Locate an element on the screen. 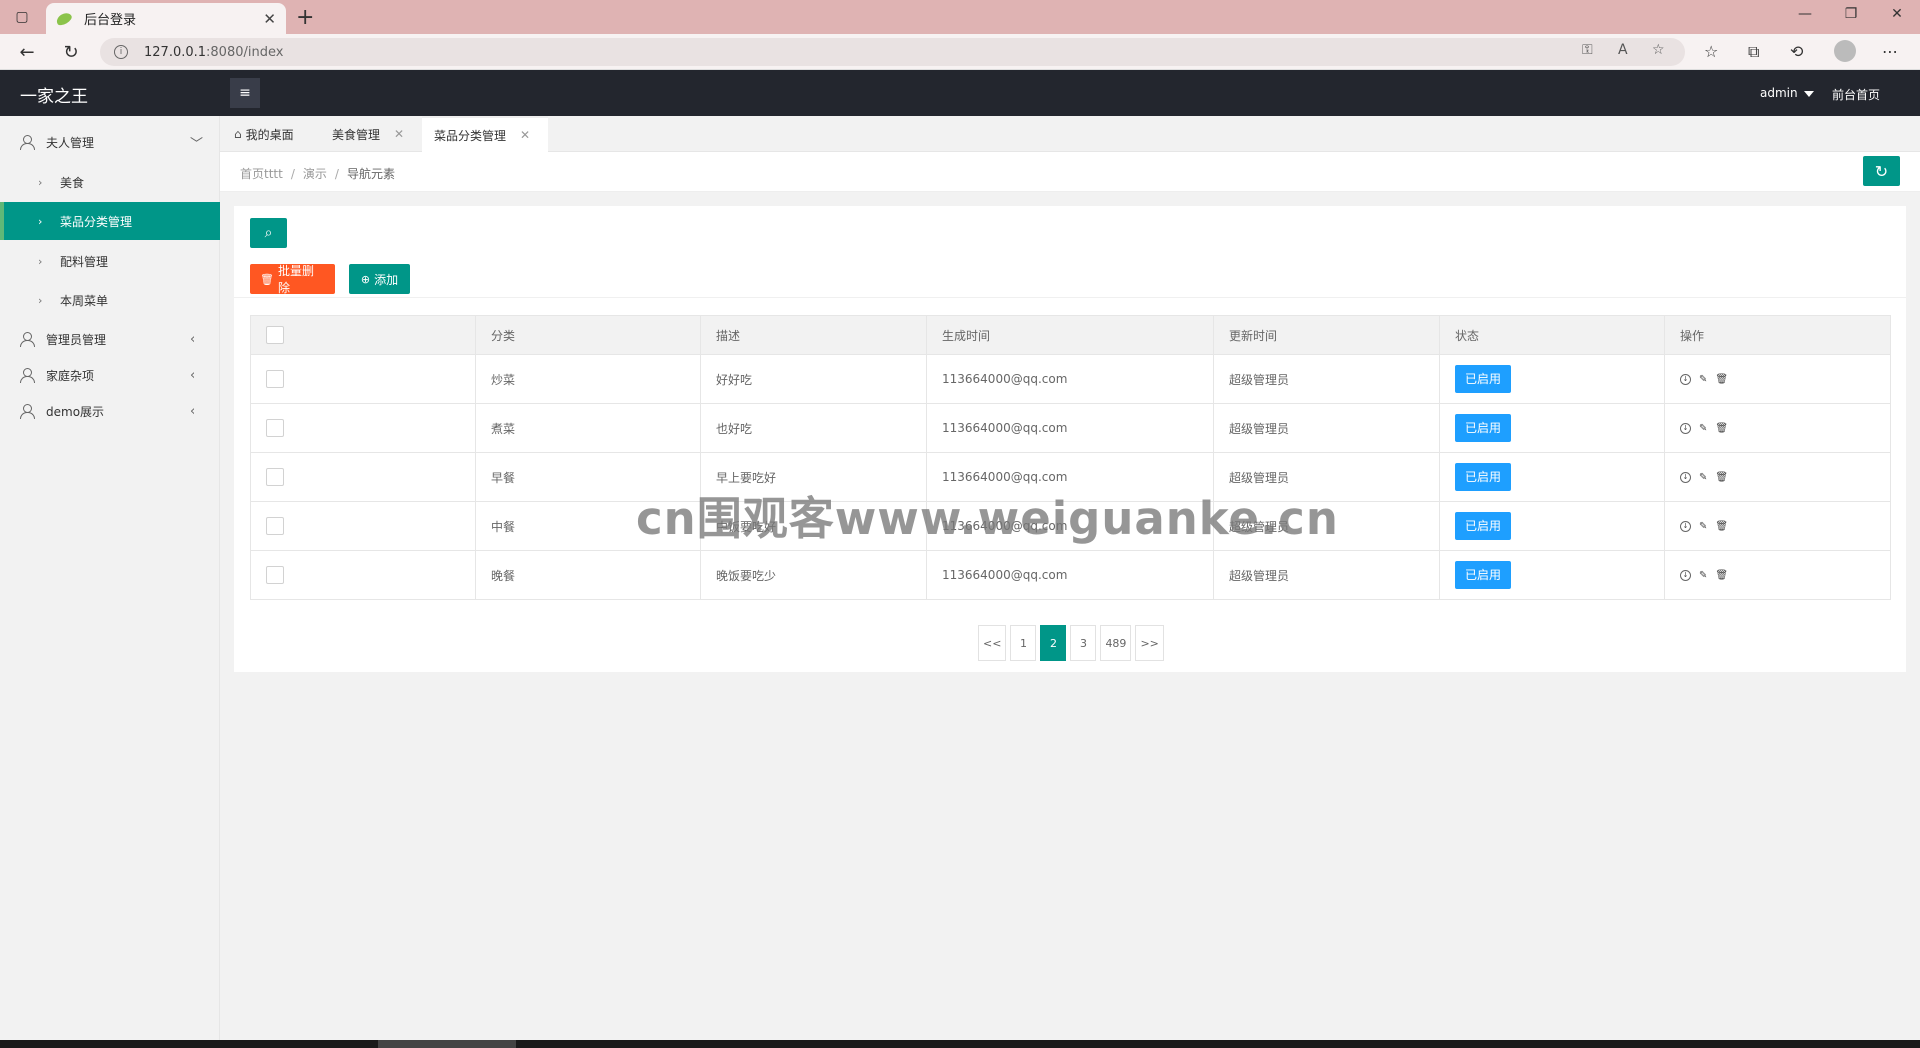  address-bar: ← ↻ i 127.0.0.1:8080/index ⚿ A ☆ ☆ ⧉ ⟲ ⋯ is located at coordinates (960, 52).